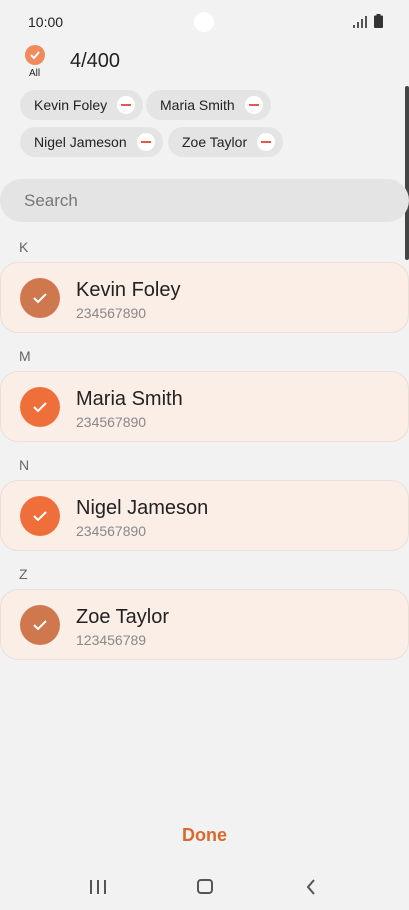  I want to click on selection-count: 4/400, so click(95, 61).